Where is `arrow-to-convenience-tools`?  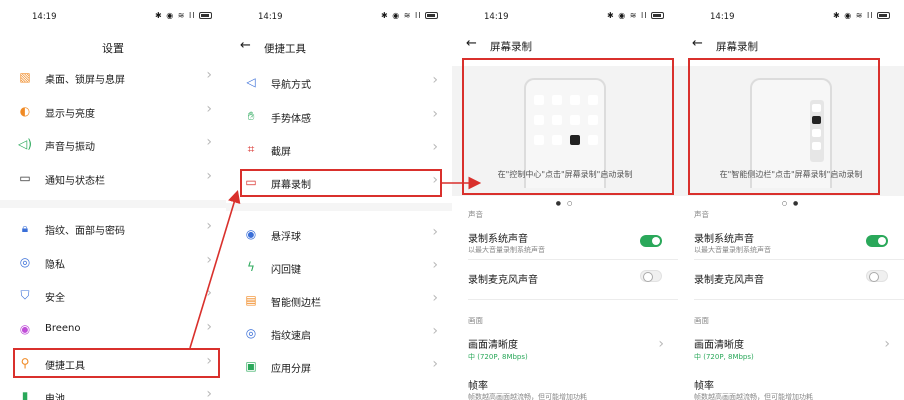 arrow-to-convenience-tools is located at coordinates (215, 269).